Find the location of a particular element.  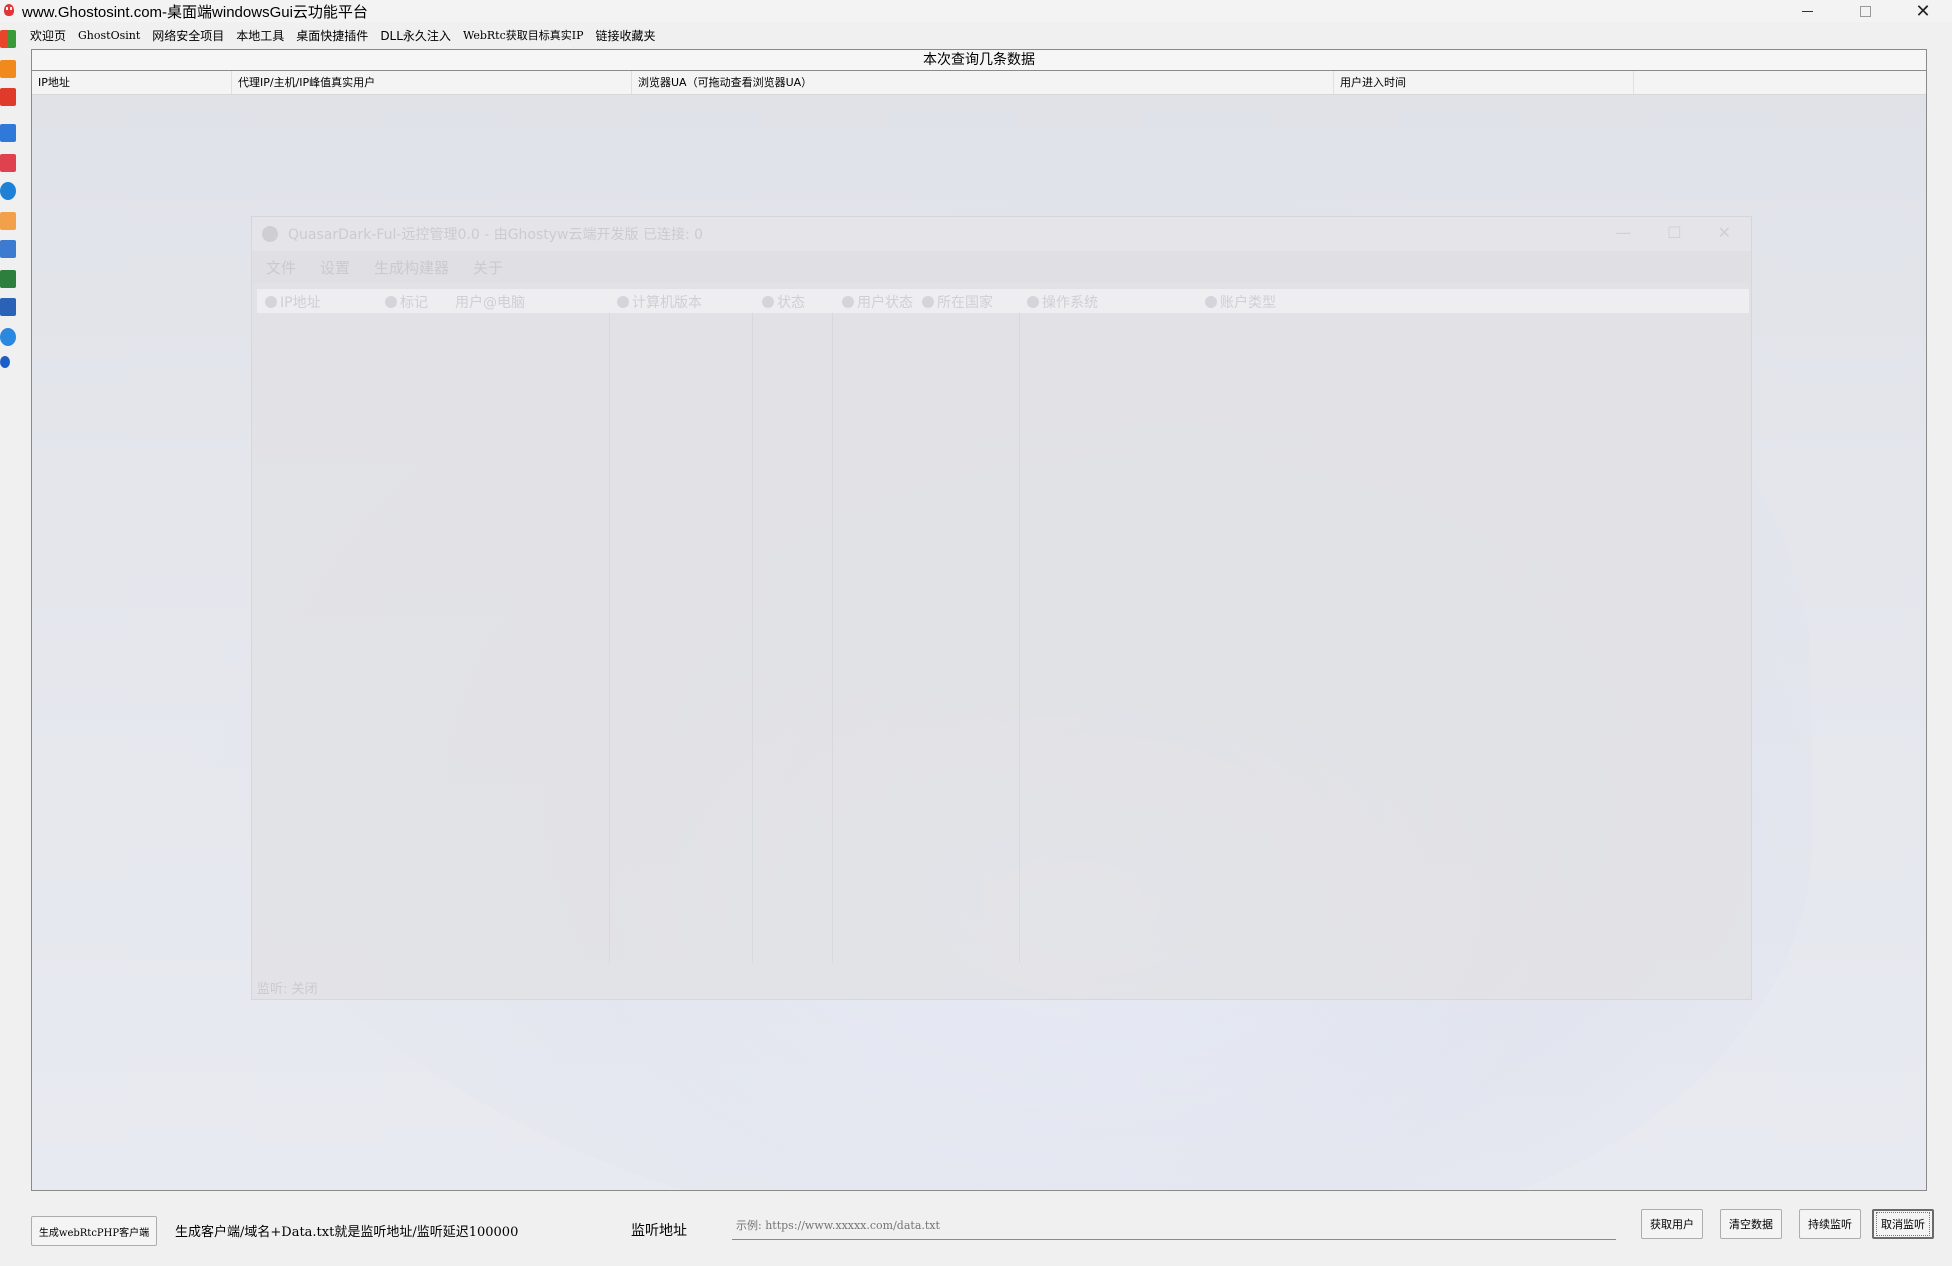

close-button: ✕ is located at coordinates (1923, 11).